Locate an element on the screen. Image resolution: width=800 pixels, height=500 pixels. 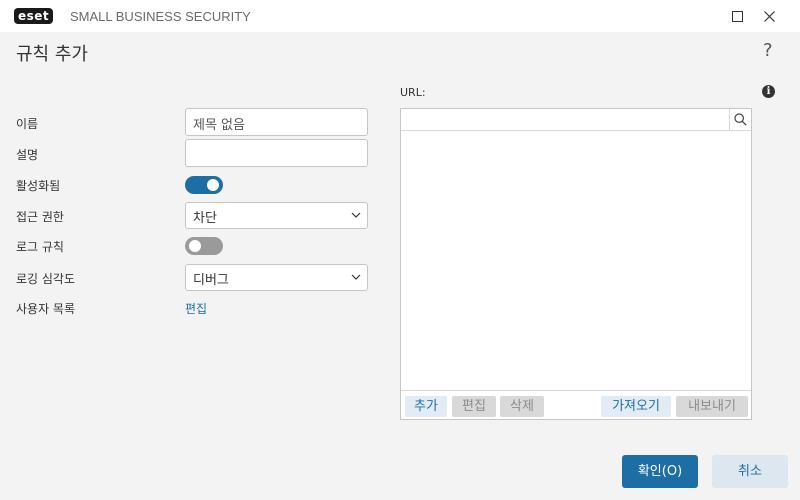
search-button is located at coordinates (740, 119).